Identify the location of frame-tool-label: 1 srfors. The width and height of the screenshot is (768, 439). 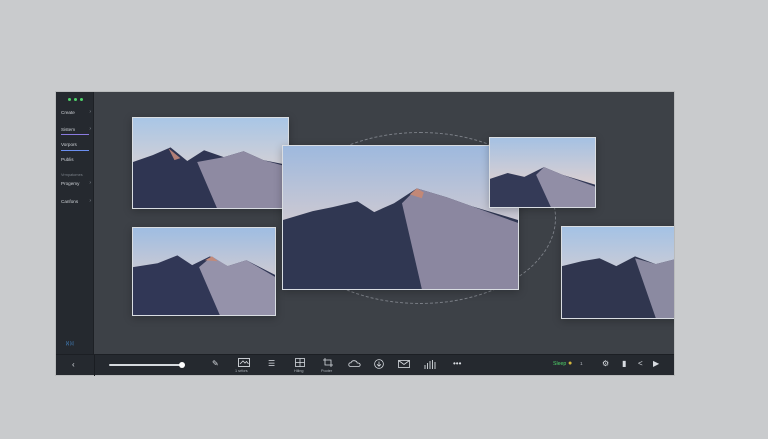
(241, 371).